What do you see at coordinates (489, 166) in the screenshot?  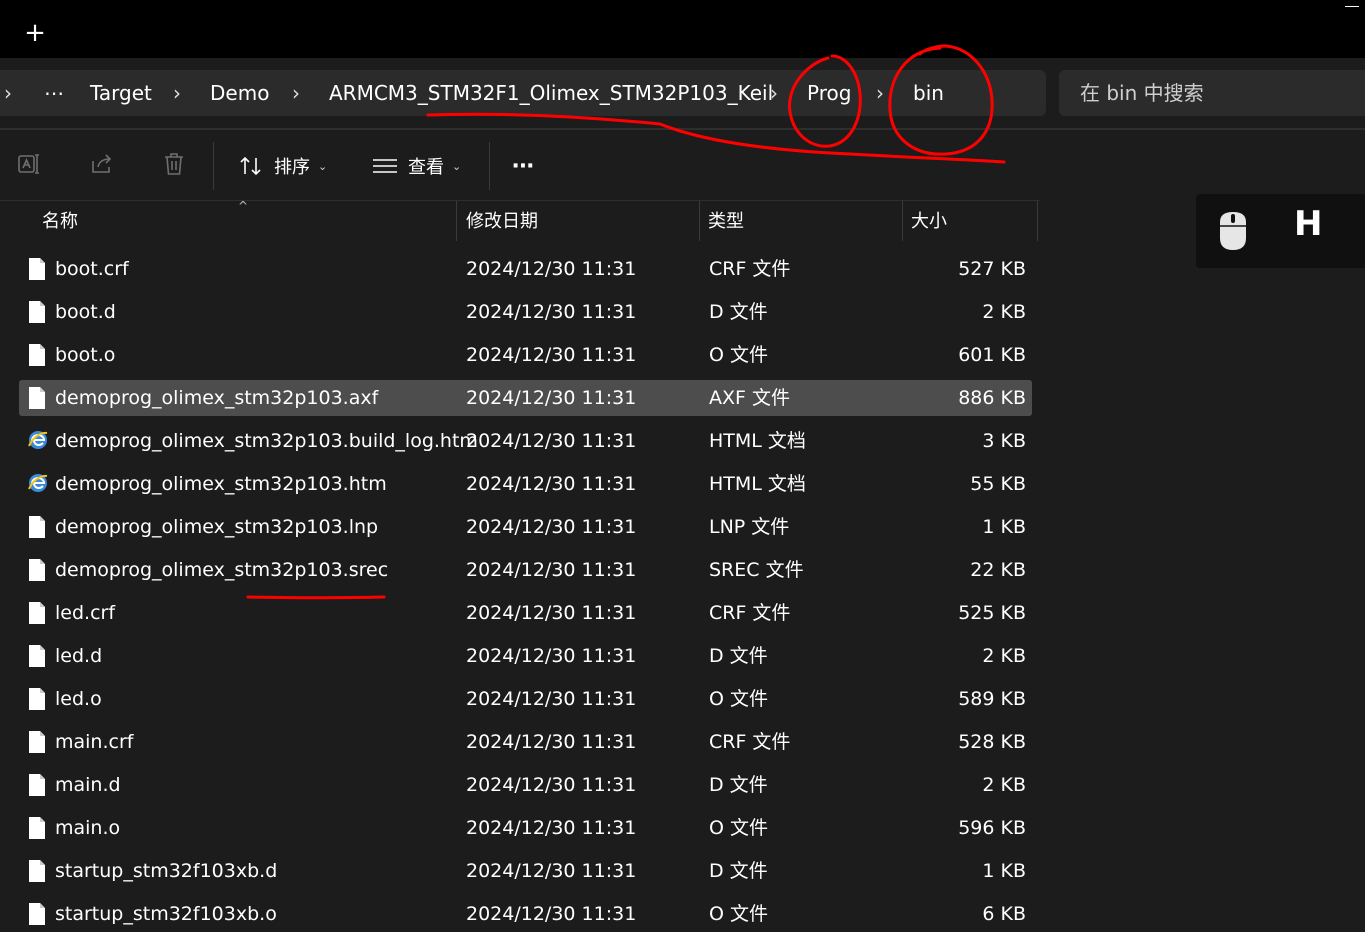 I see `toolbar-separator` at bounding box center [489, 166].